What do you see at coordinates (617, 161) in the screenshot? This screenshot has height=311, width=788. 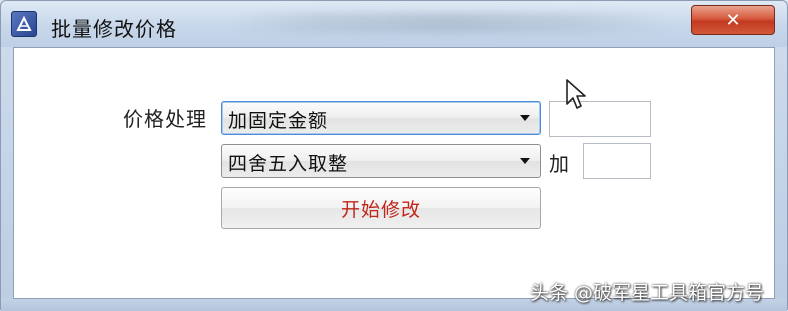 I see `add-value-input` at bounding box center [617, 161].